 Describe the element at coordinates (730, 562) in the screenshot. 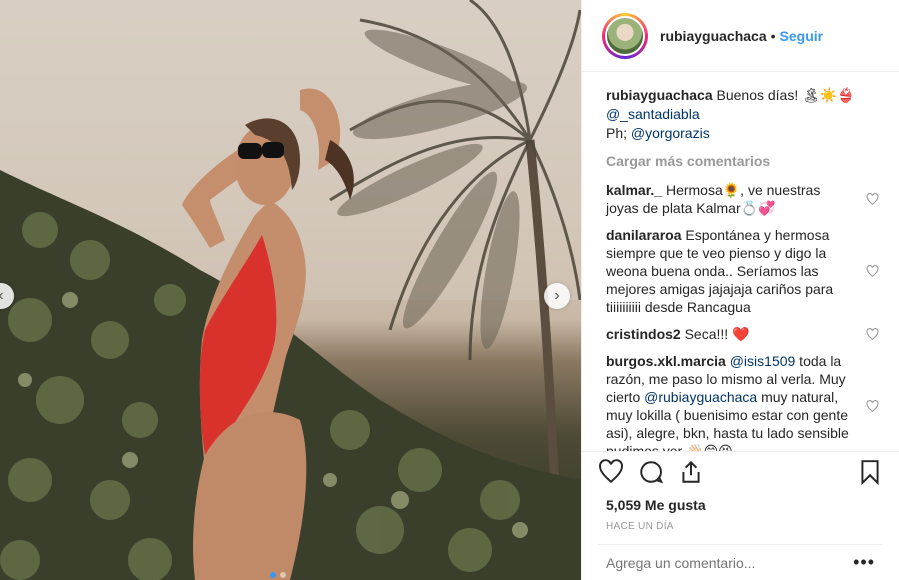

I see `comment-input` at that location.